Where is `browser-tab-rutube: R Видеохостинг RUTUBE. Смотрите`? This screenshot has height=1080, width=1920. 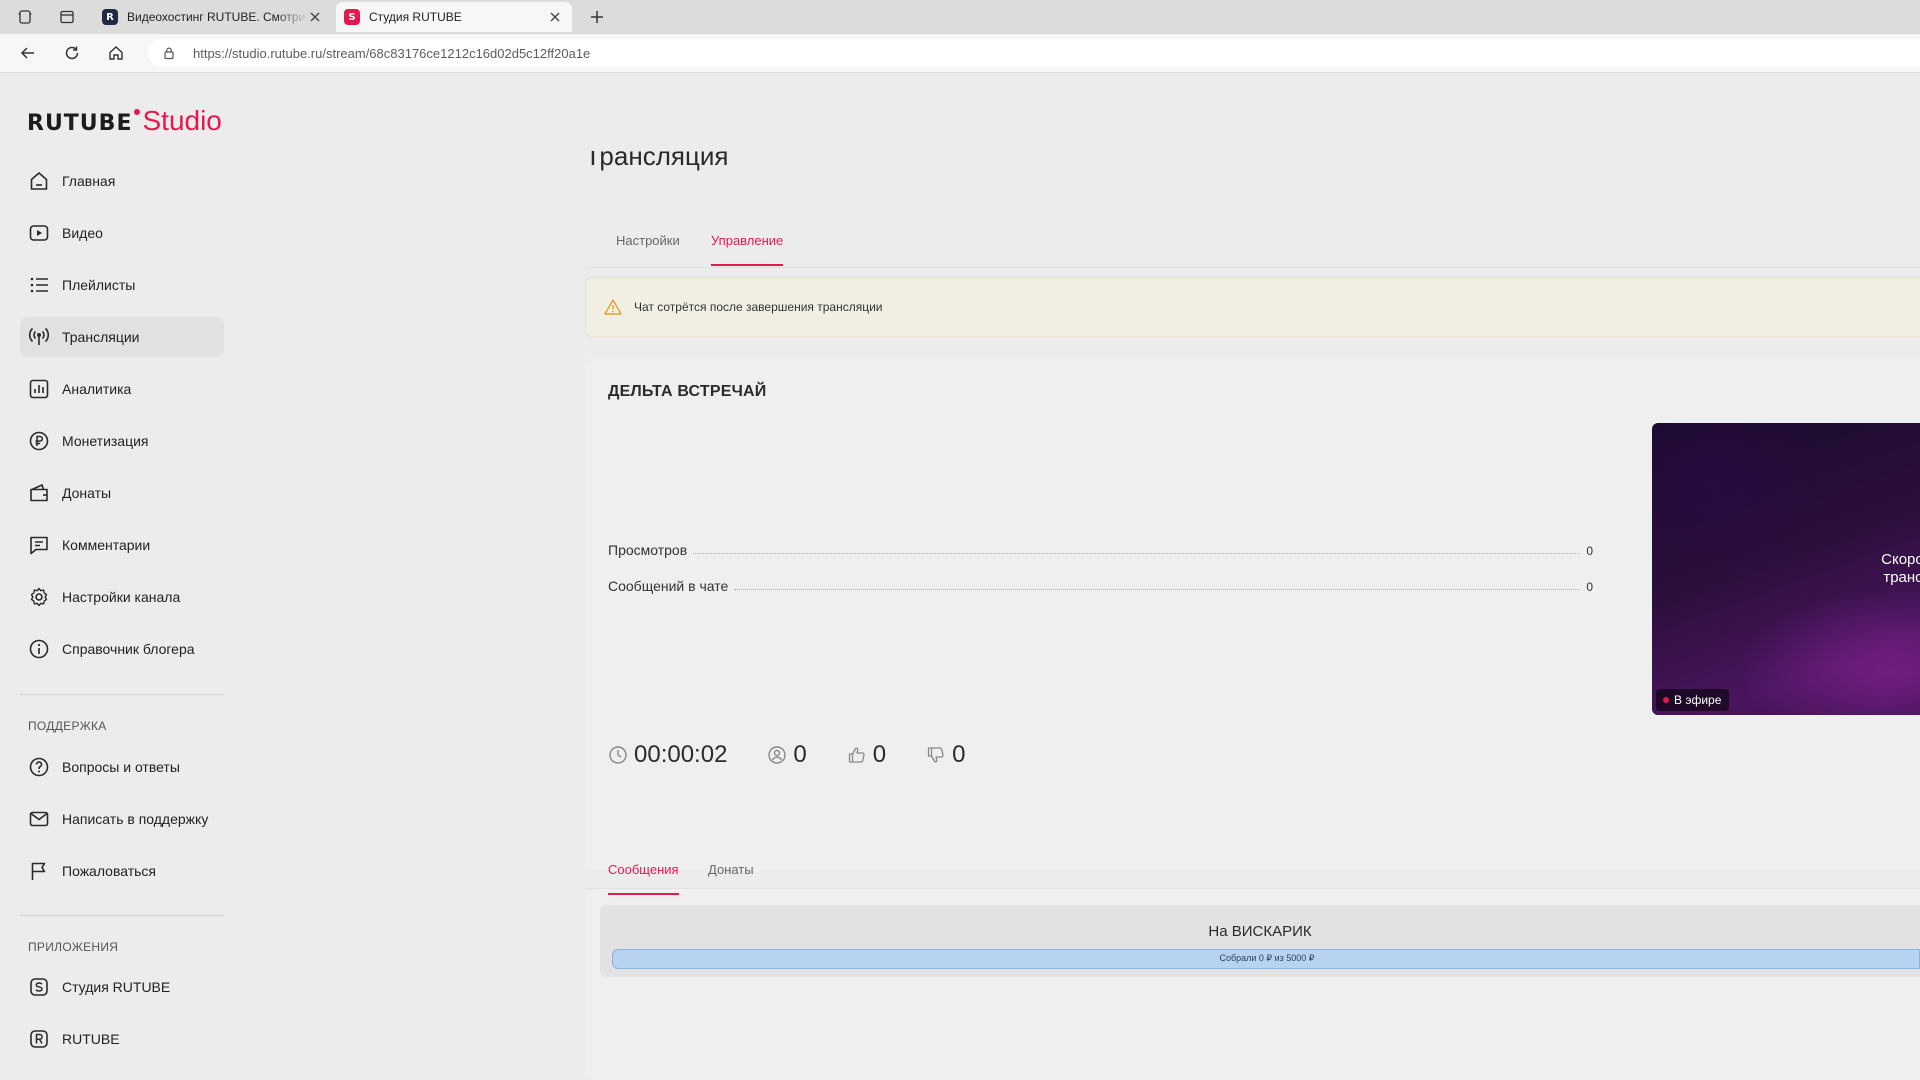
browser-tab-rutube: R Видеохостинг RUTUBE. Смотрите is located at coordinates (213, 17).